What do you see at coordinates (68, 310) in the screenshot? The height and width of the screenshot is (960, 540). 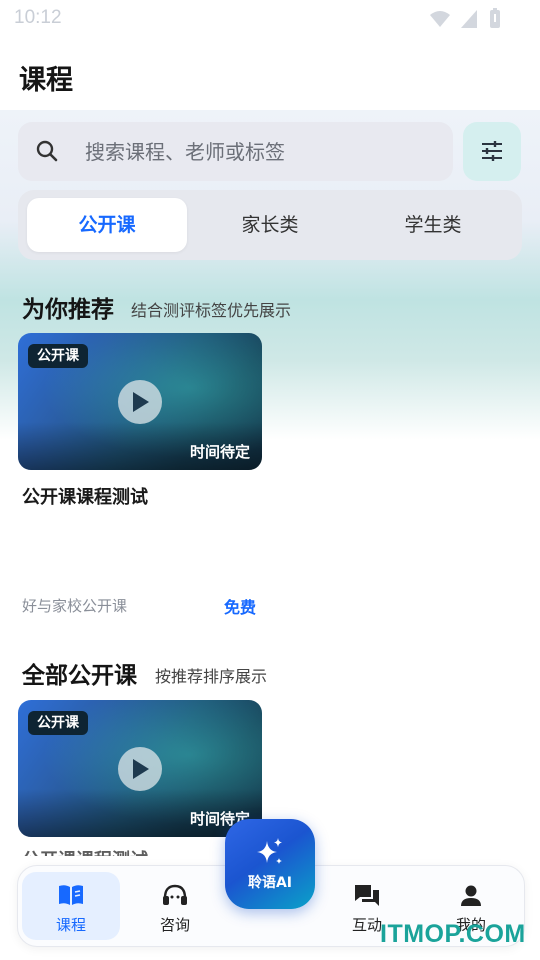 I see `recommend-section-title: 为你推荐` at bounding box center [68, 310].